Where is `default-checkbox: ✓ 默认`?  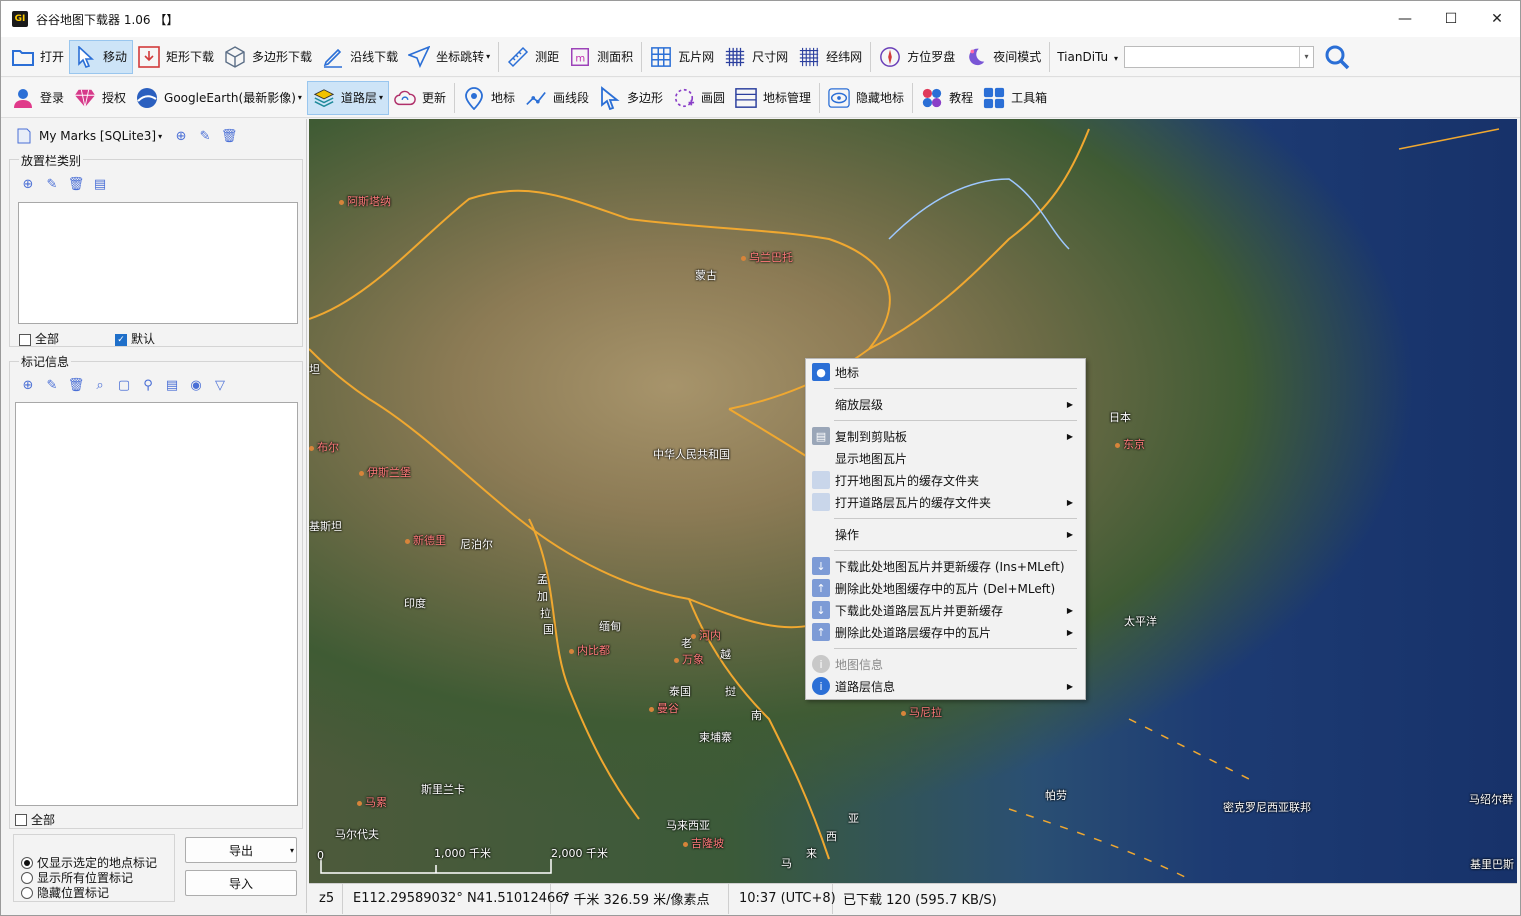
default-checkbox: ✓ 默认 is located at coordinates (135, 338).